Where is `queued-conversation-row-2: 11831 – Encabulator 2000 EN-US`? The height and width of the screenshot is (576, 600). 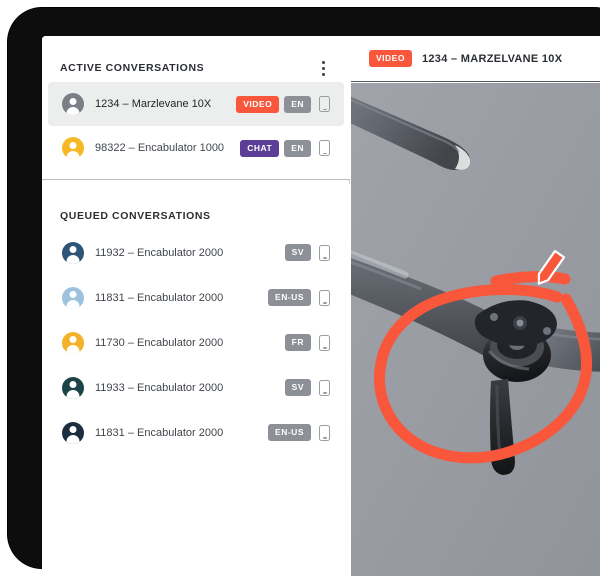 queued-conversation-row-2: 11831 – Encabulator 2000 EN-US is located at coordinates (196, 297).